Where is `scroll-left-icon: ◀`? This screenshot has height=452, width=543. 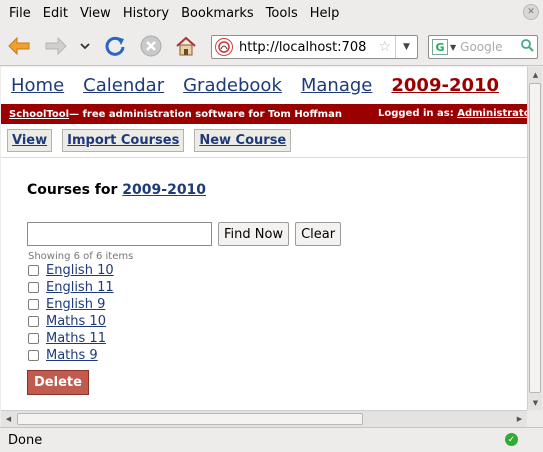 scroll-left-icon: ◀ is located at coordinates (8, 419).